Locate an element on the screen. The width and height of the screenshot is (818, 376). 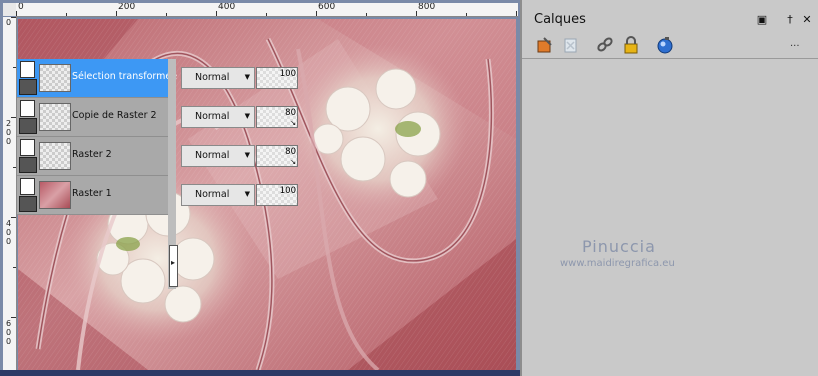
layer-name: Raster 1 is located at coordinates (92, 193).